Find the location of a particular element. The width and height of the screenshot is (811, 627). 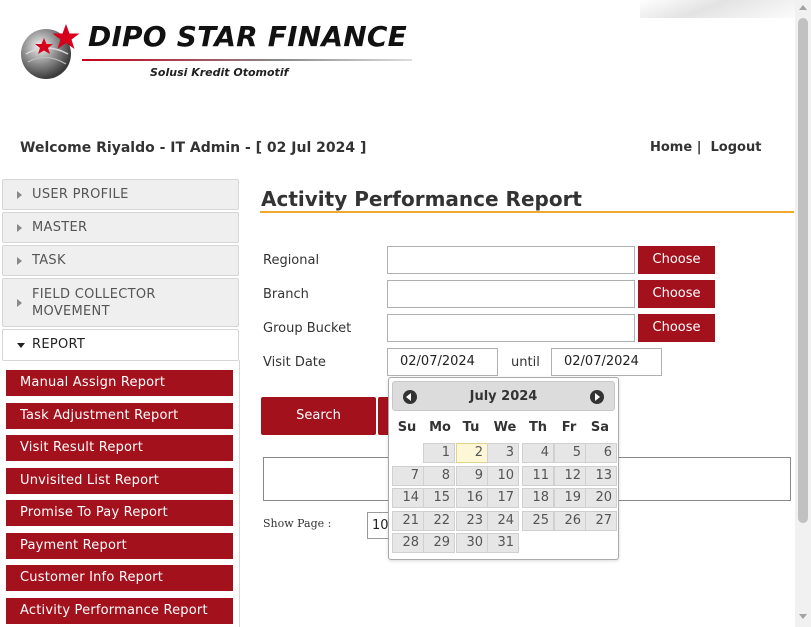

sidebar-item-label: USER PROFILE is located at coordinates (80, 194).